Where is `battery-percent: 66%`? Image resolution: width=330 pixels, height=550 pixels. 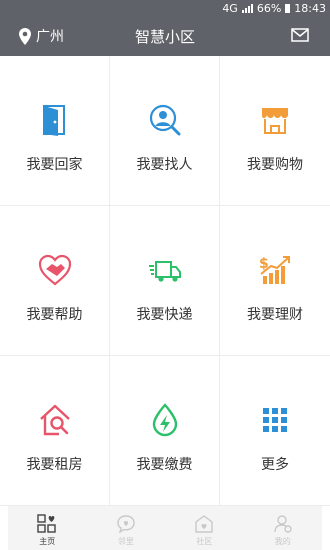 battery-percent: 66% is located at coordinates (269, 8).